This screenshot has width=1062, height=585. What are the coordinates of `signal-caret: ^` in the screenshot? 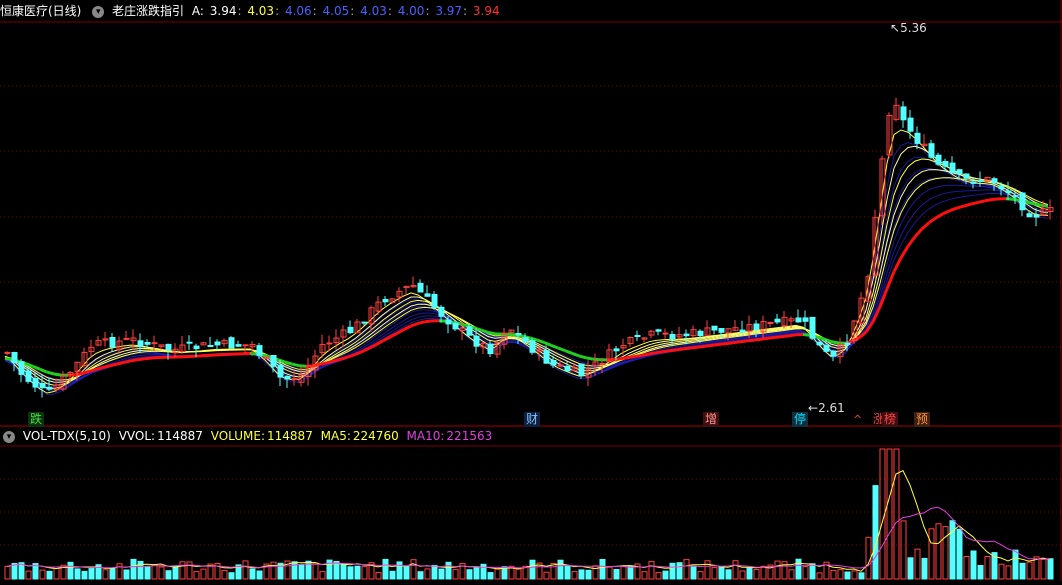 It's located at (857, 419).